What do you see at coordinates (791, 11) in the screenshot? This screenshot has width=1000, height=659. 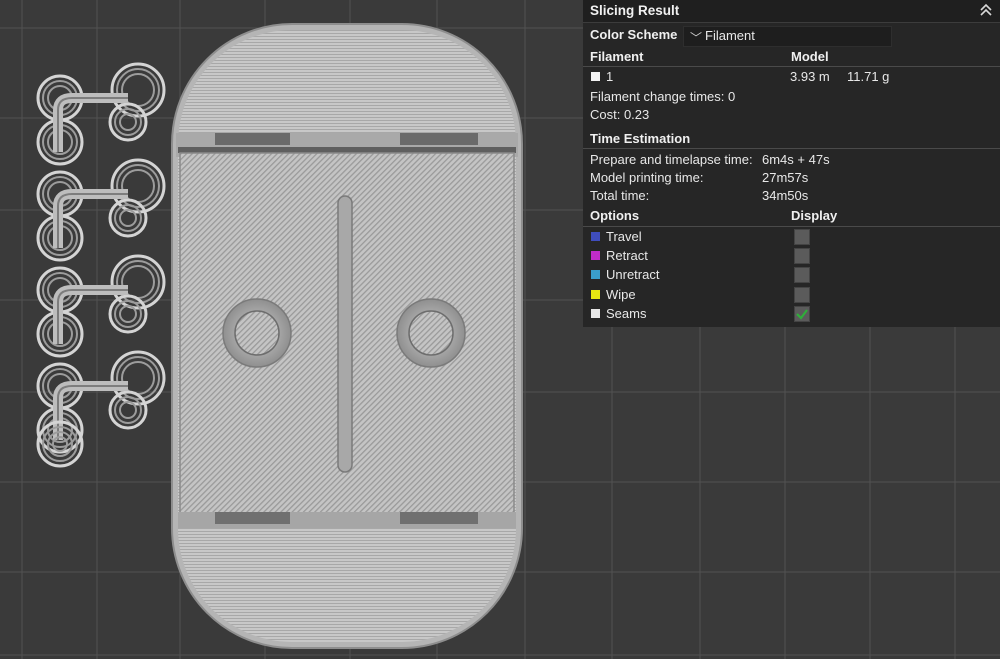 I see `panel-title-bar: Slicing Result` at bounding box center [791, 11].